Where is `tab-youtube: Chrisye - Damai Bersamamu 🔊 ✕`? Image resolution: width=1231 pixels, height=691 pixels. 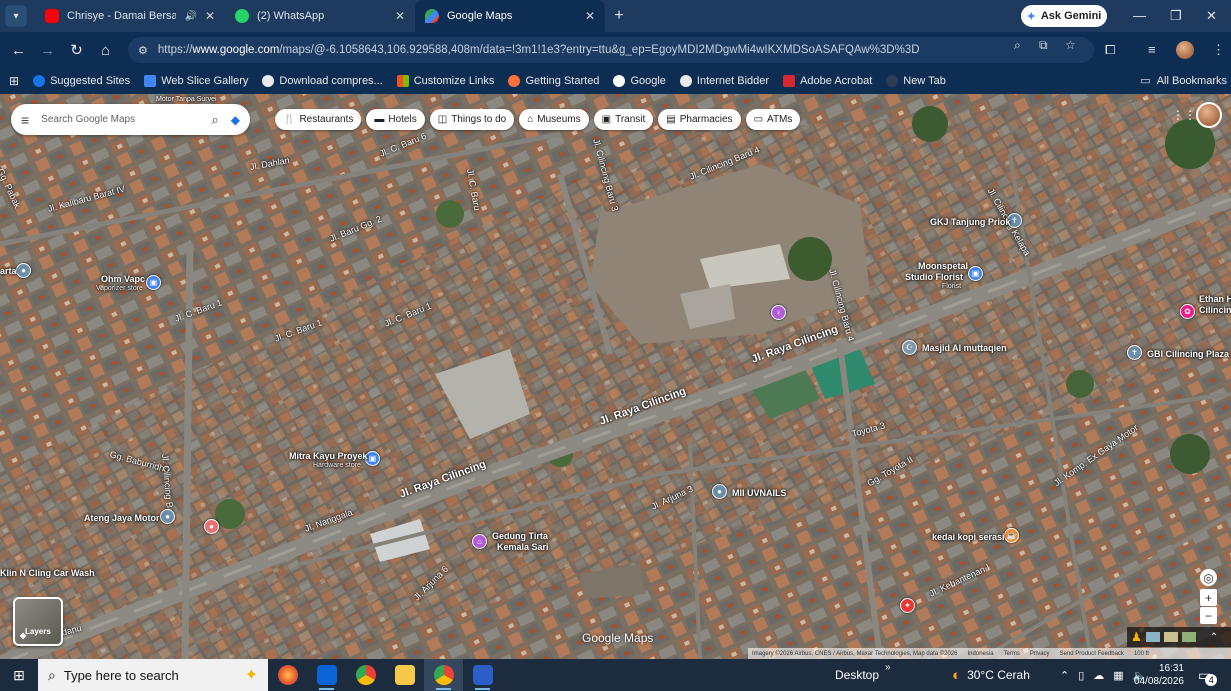
tab-youtube: Chrisye - Damai Bersamamu 🔊 ✕ is located at coordinates (130, 16).